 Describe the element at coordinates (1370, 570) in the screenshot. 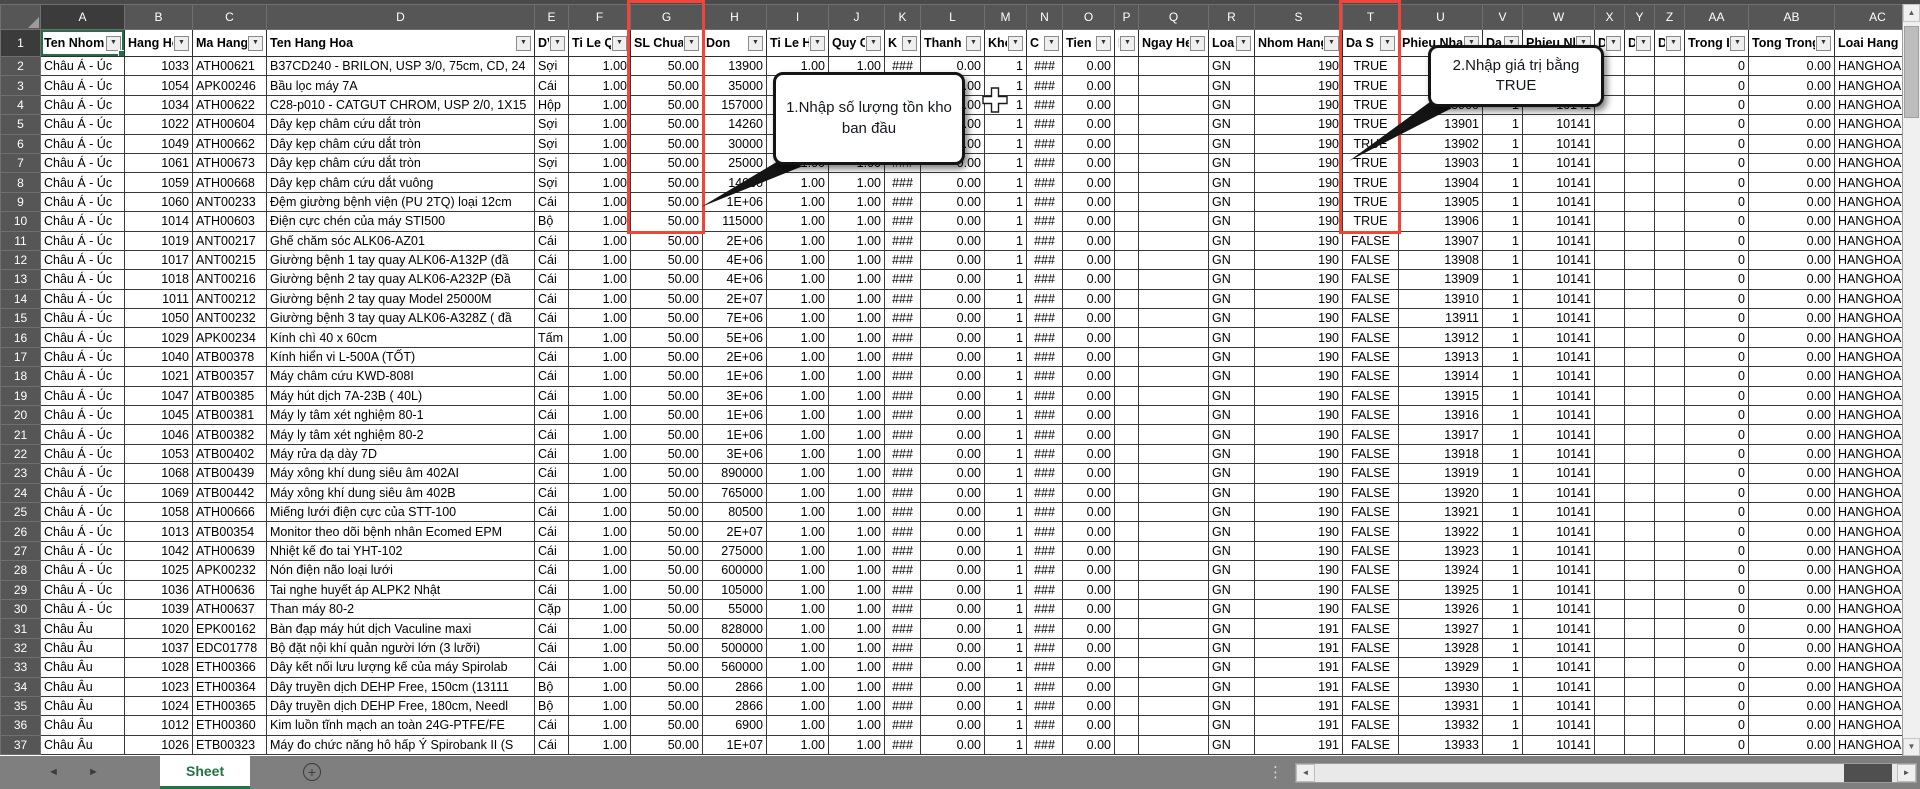

I see `cell-T28: FALSE` at that location.